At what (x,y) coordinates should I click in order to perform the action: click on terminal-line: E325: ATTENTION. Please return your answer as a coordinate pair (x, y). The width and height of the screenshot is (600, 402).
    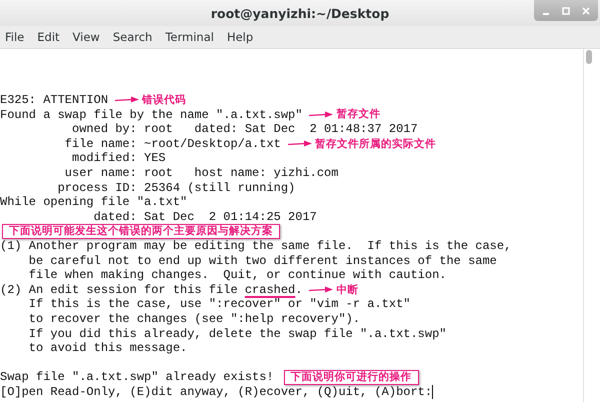
    Looking at the image, I should click on (54, 100).